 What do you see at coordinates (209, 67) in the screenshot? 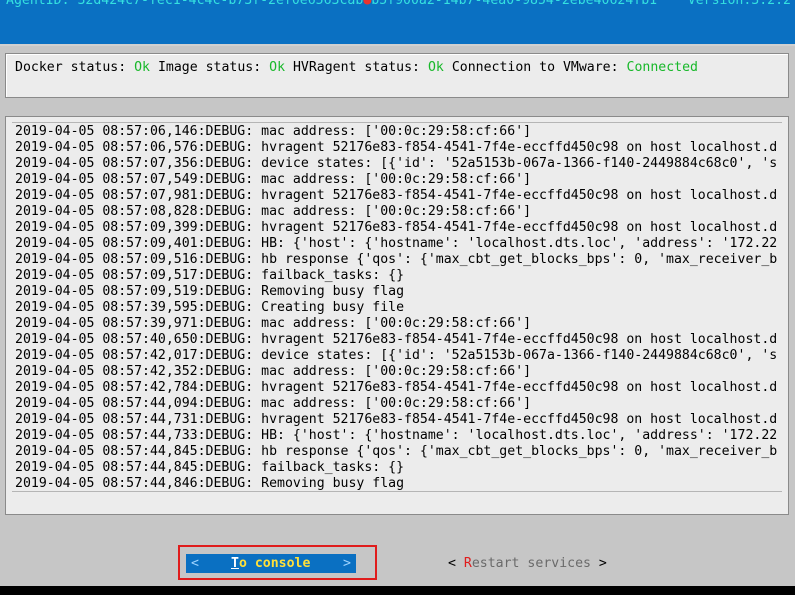
I see `image-status-label: Image status:` at bounding box center [209, 67].